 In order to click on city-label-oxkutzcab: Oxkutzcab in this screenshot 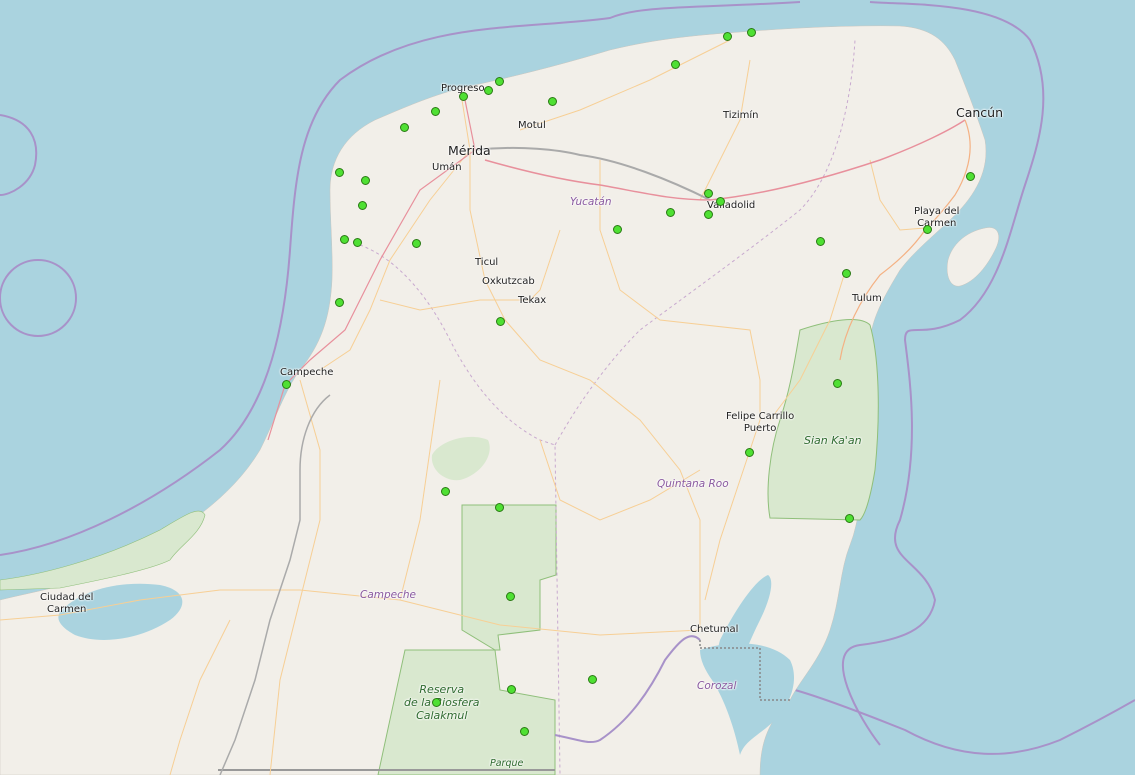, I will do `click(508, 281)`.